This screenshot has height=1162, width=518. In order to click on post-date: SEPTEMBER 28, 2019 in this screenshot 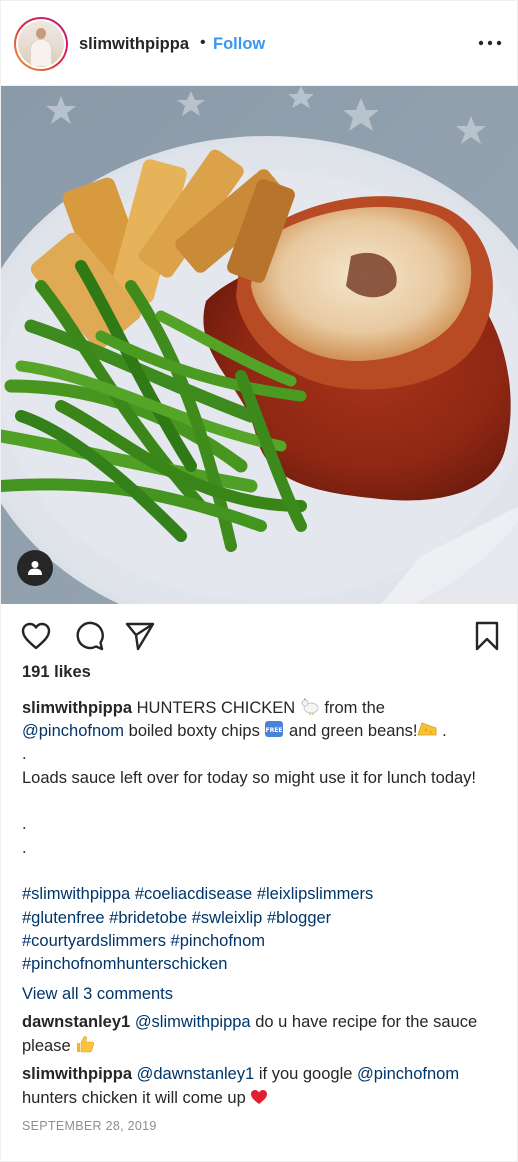, I will do `click(89, 1126)`.